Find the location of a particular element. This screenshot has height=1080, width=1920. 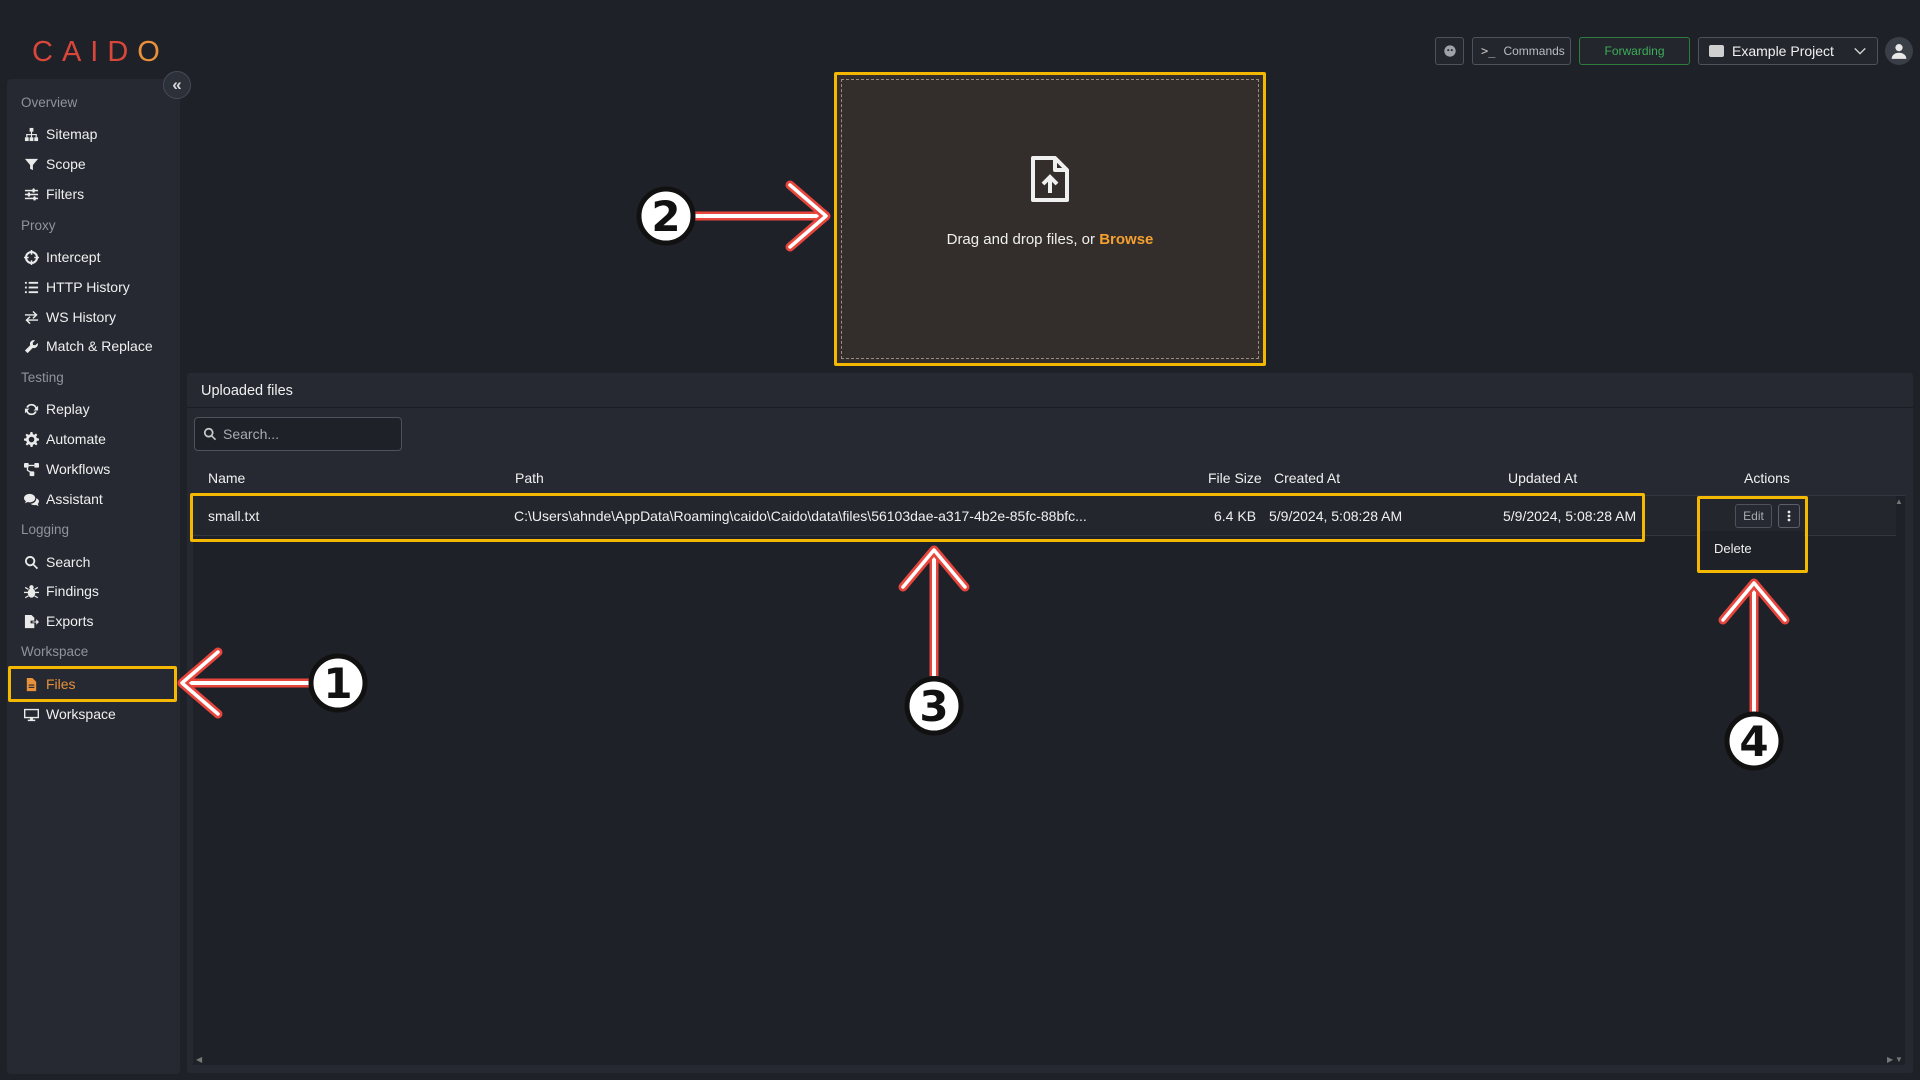

chat-icon is located at coordinates (31, 499).